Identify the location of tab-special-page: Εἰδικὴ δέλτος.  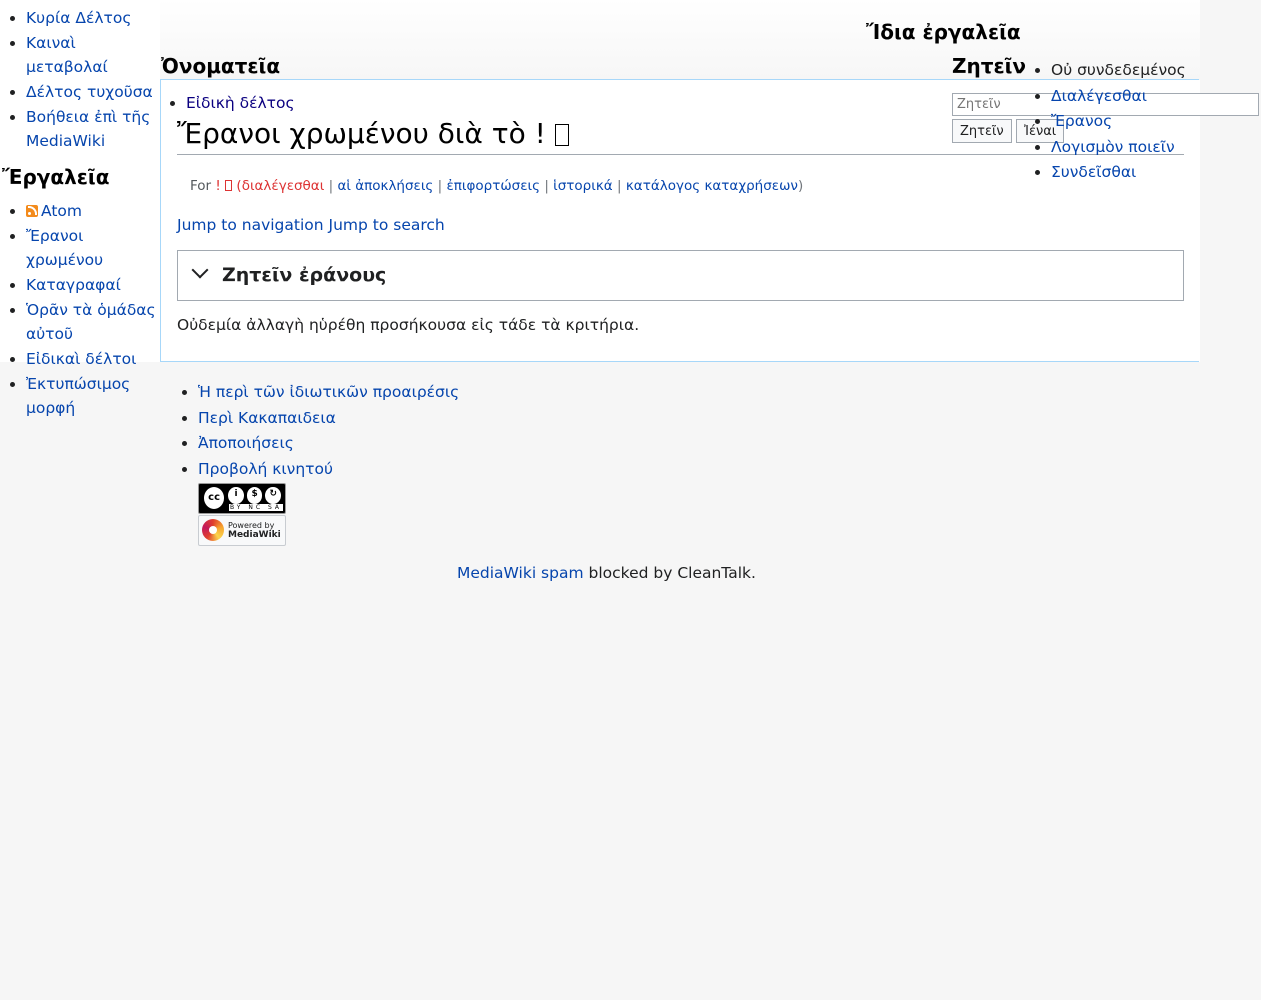
(240, 103).